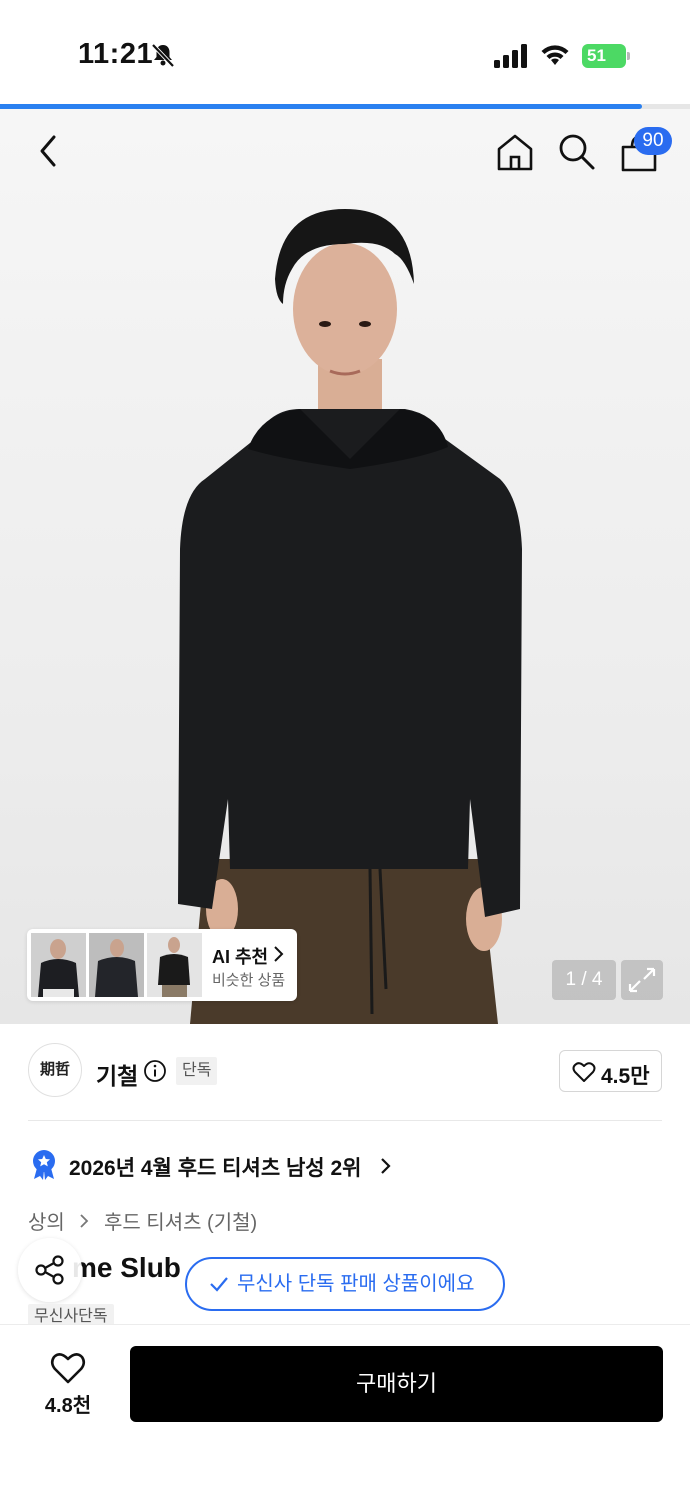 The image size is (690, 1500). I want to click on ai-recommendation-title: AI 추천, so click(240, 957).